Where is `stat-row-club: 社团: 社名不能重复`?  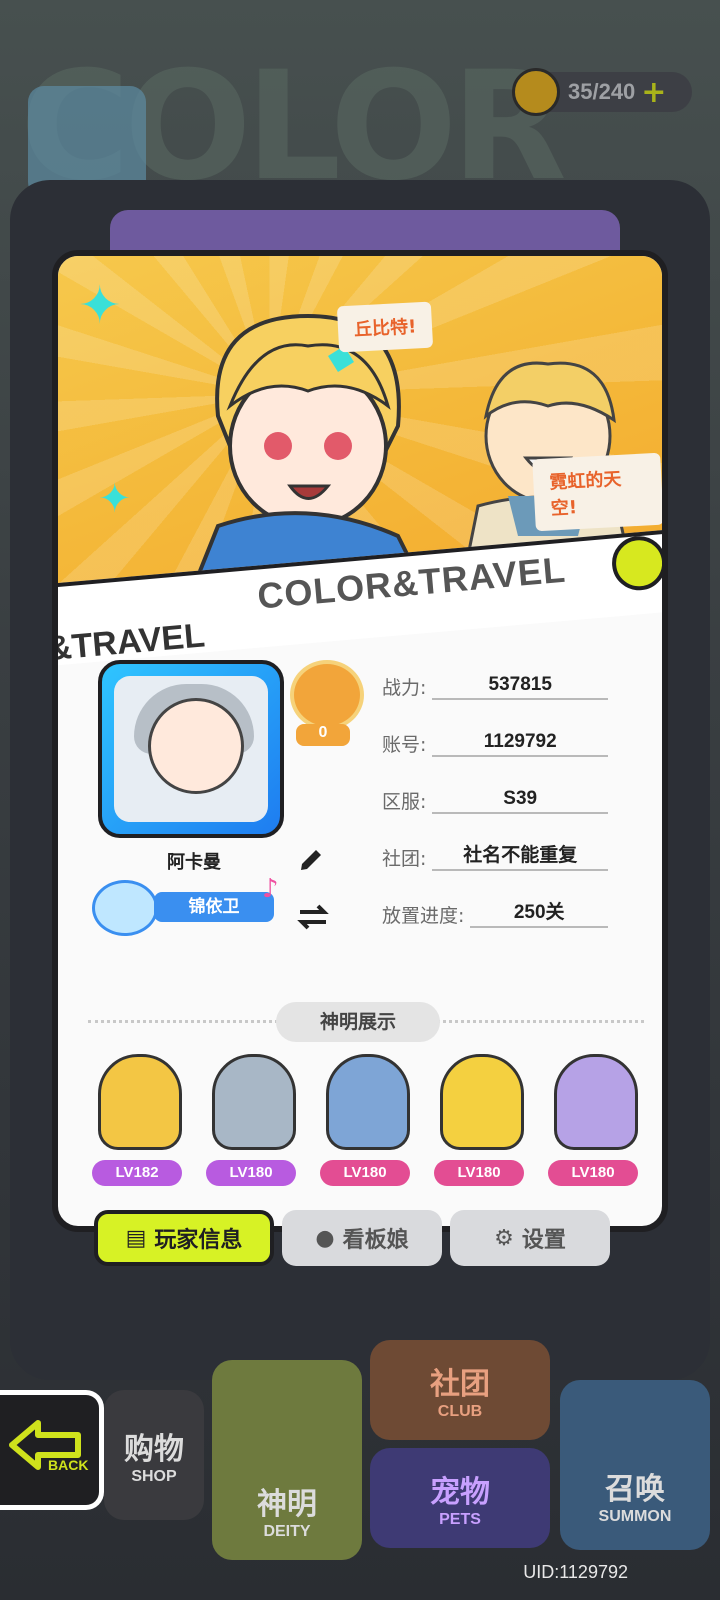
stat-row-club: 社团: 社名不能重复 is located at coordinates (495, 854).